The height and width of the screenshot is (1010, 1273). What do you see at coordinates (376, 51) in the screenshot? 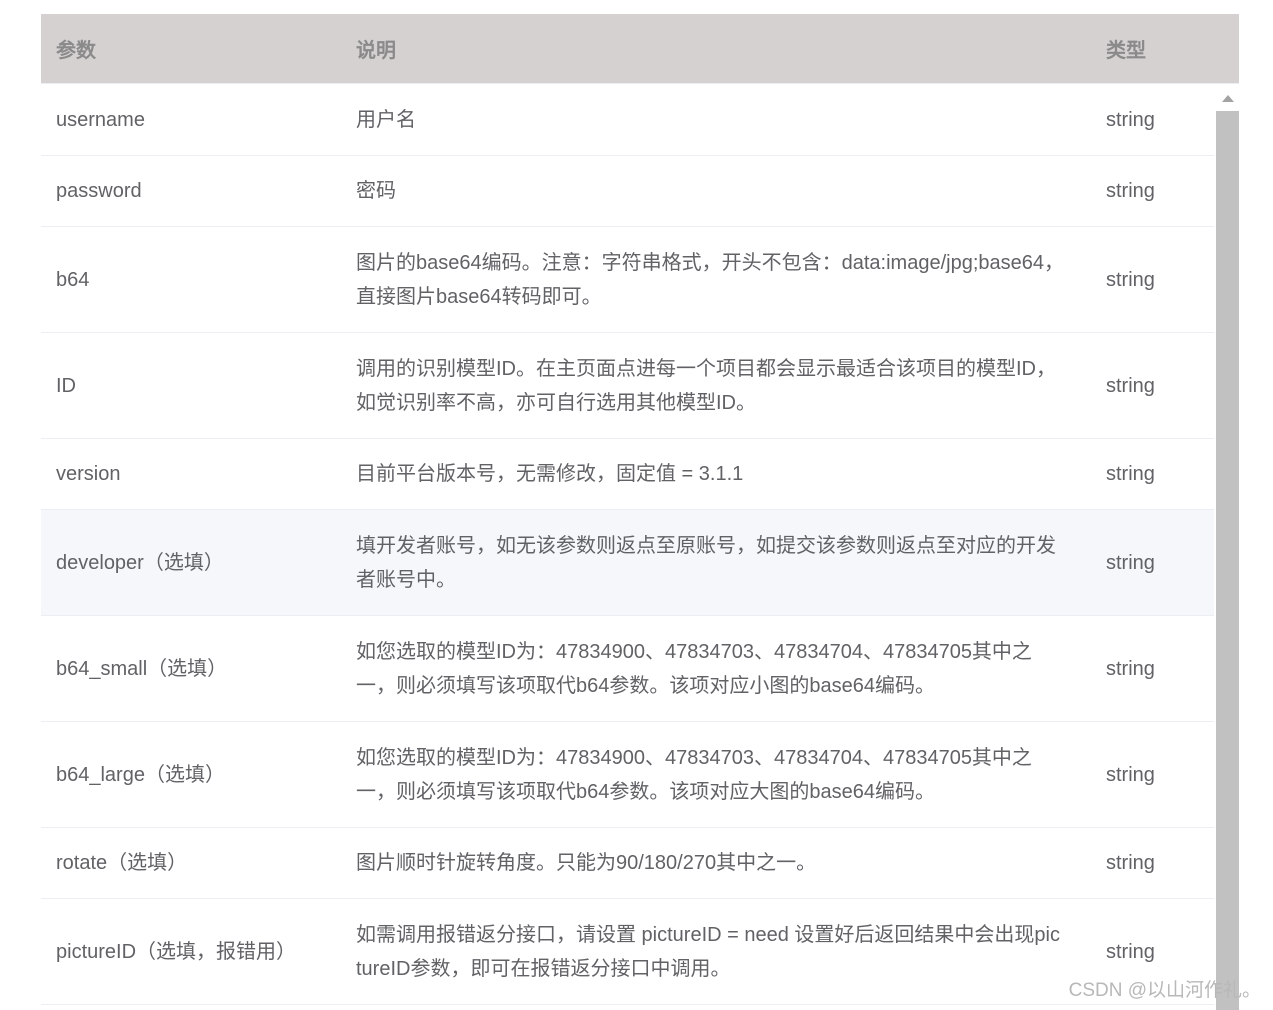
I see `header-desc: 说明` at bounding box center [376, 51].